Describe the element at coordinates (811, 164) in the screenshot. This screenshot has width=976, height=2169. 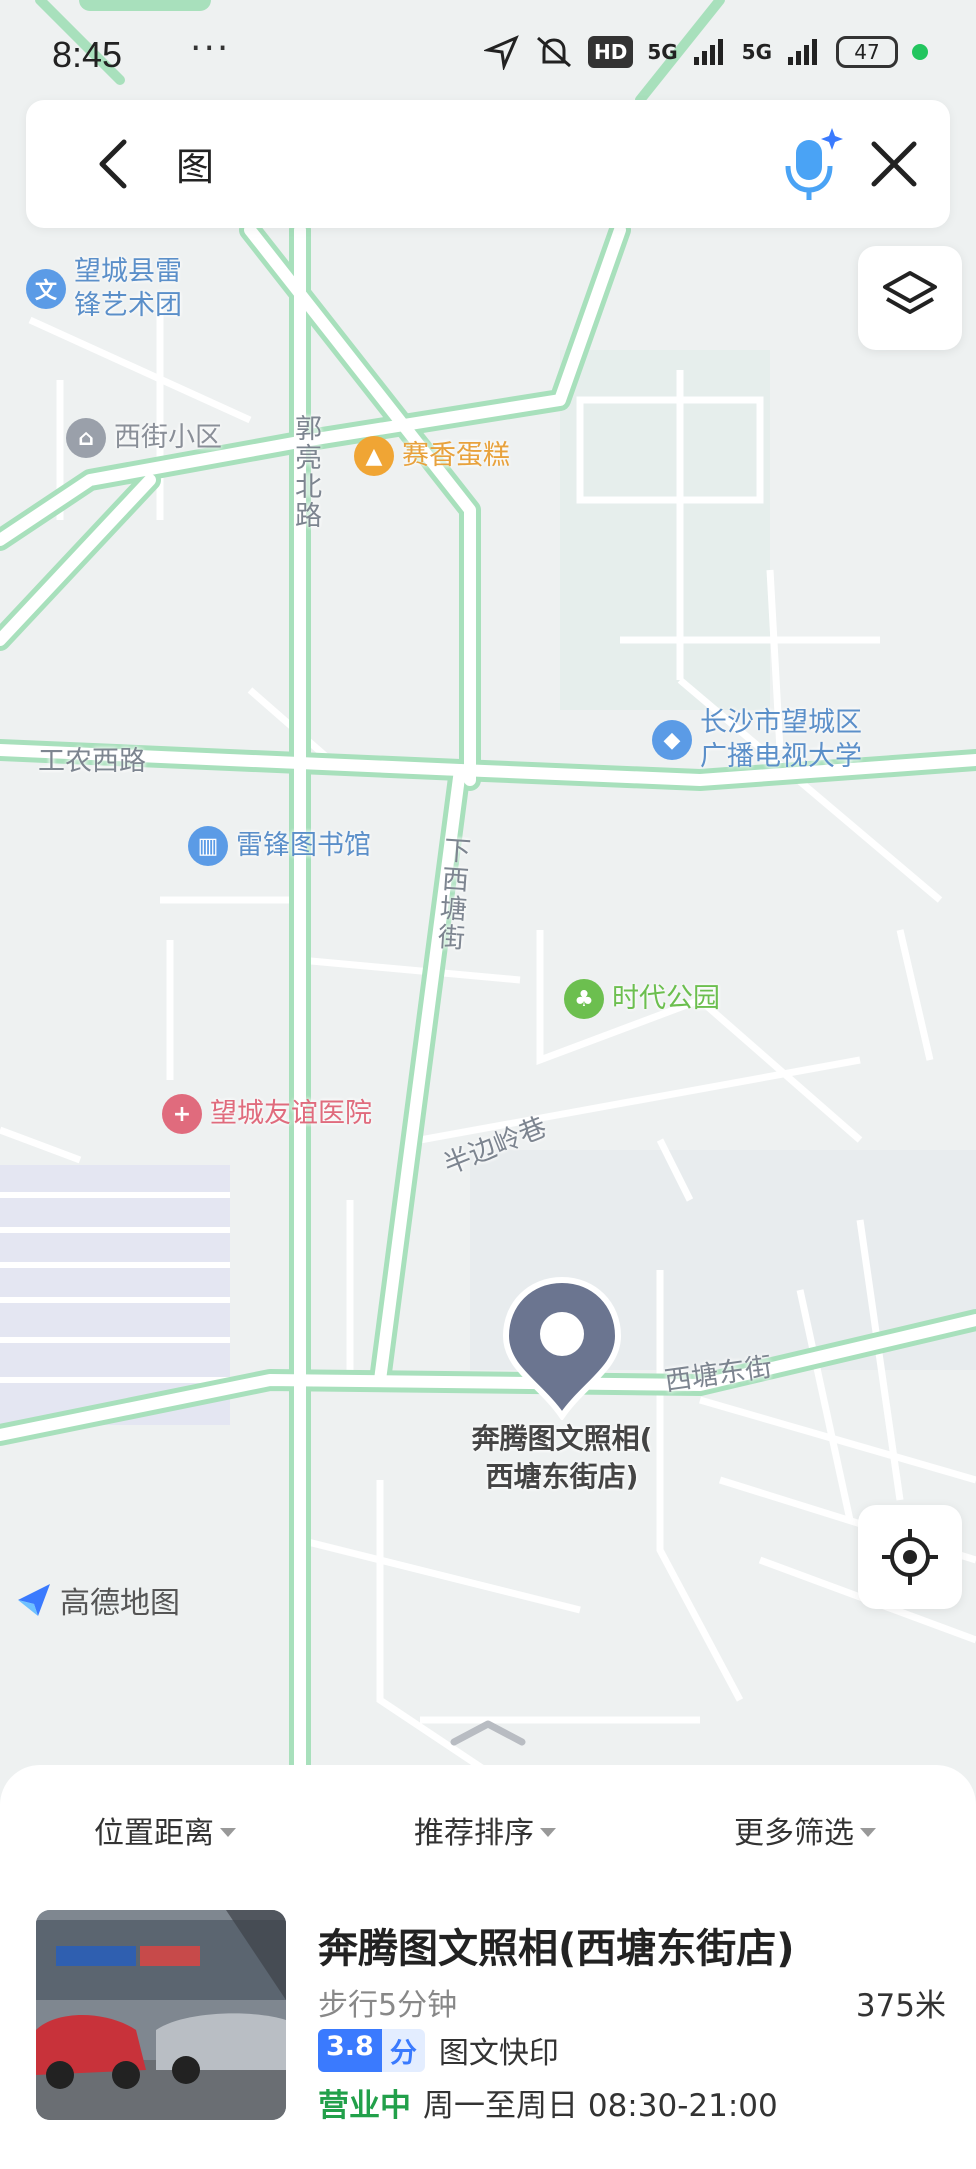
I see `voice-assistant-mic-icon` at that location.